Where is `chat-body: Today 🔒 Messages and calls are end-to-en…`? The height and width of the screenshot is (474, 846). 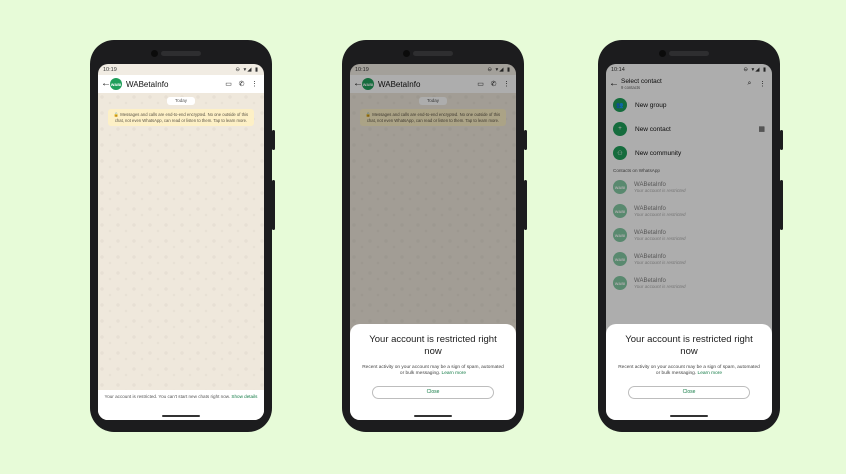
chat-body: Today 🔒 Messages and calls are end-to-en… is located at coordinates (181, 256).